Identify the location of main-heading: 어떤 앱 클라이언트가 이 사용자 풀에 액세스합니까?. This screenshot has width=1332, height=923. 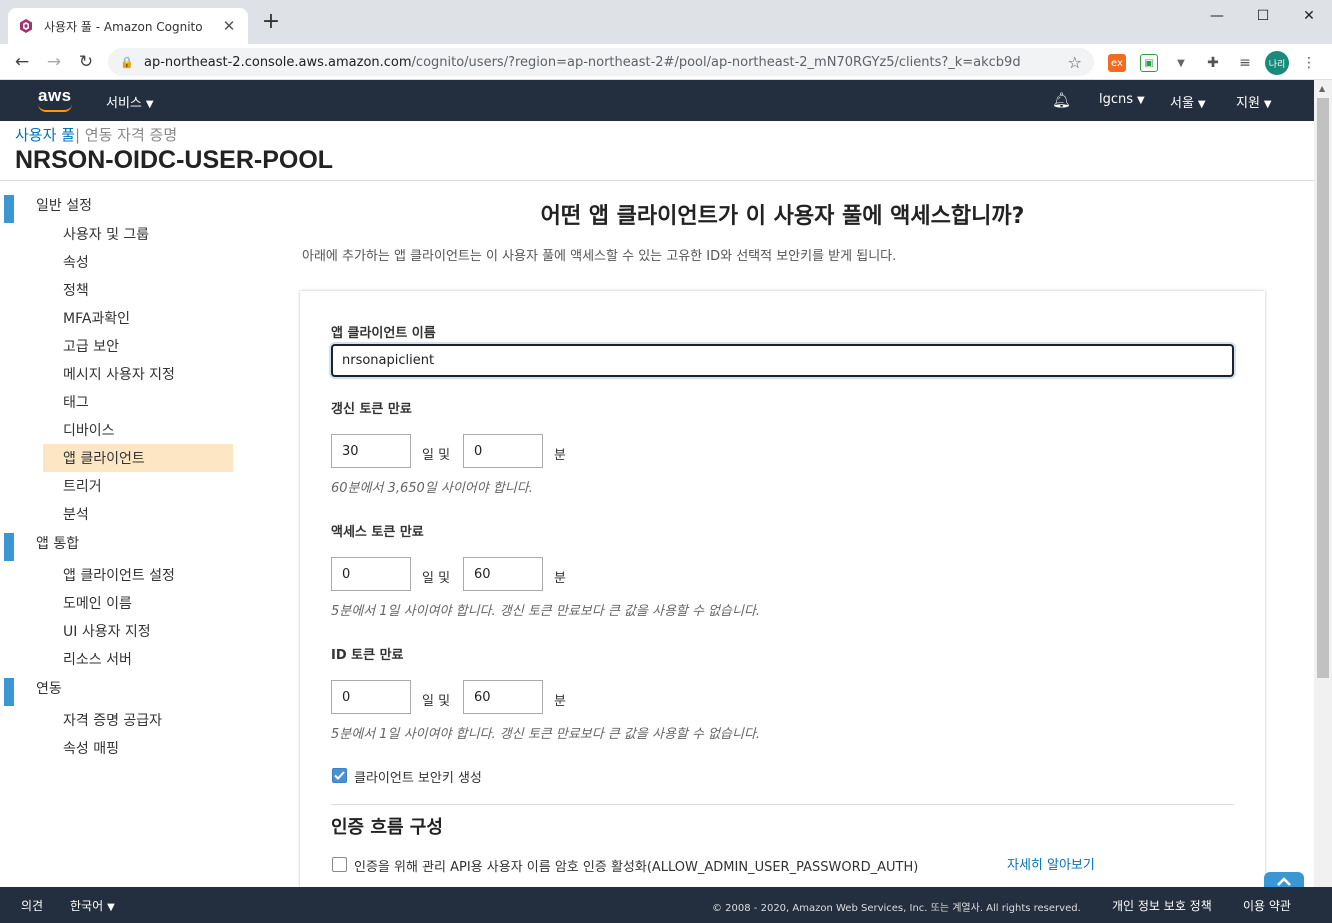
(782, 216).